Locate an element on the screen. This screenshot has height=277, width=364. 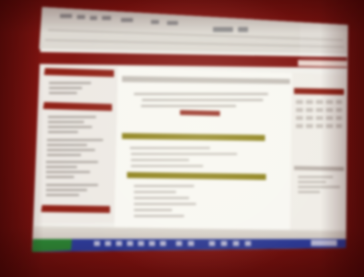
center-action-button is located at coordinates (200, 113).